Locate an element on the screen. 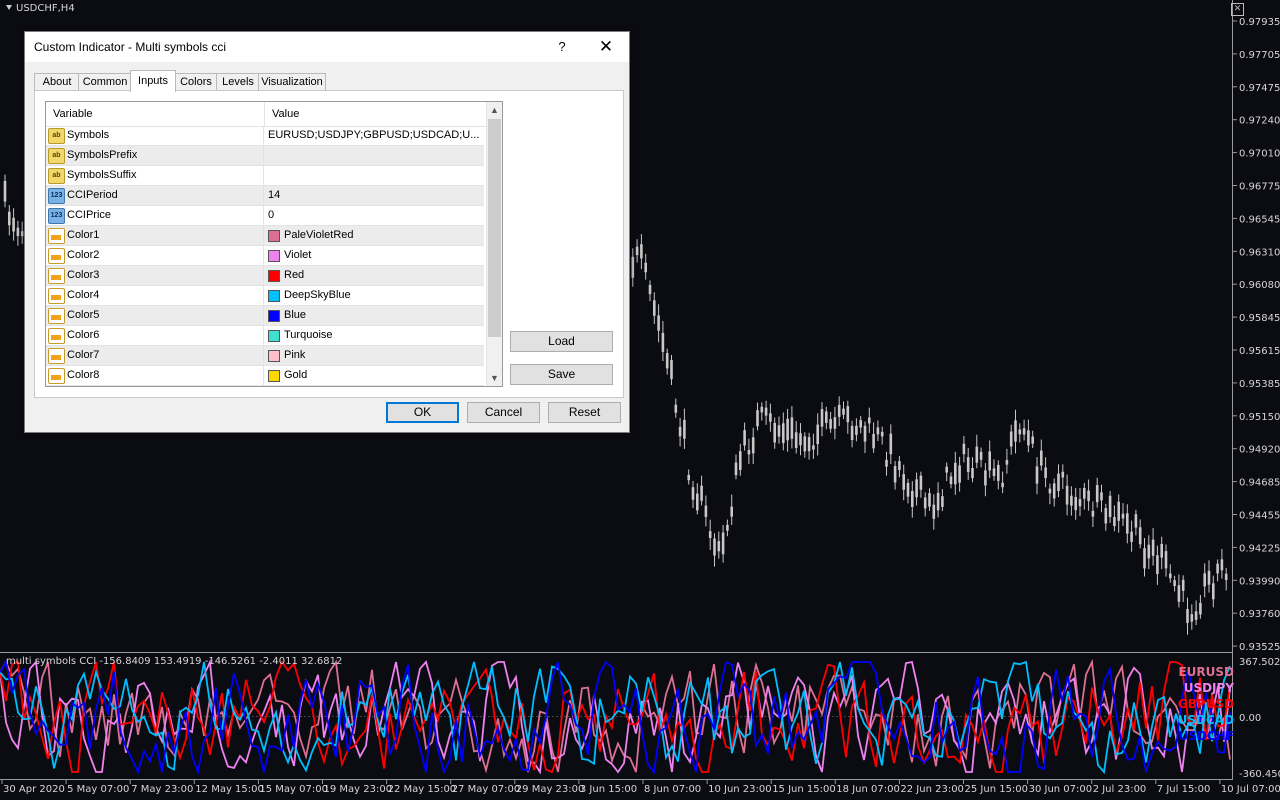 The height and width of the screenshot is (800, 1280). variable-name: Color2 is located at coordinates (83, 255).